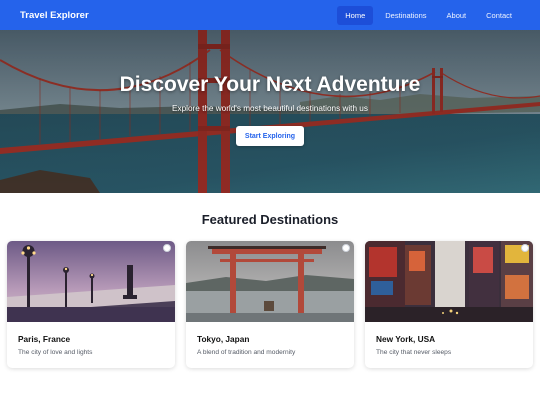 The image size is (540, 405). I want to click on card-description: A blend of tradition and modernity, so click(246, 352).